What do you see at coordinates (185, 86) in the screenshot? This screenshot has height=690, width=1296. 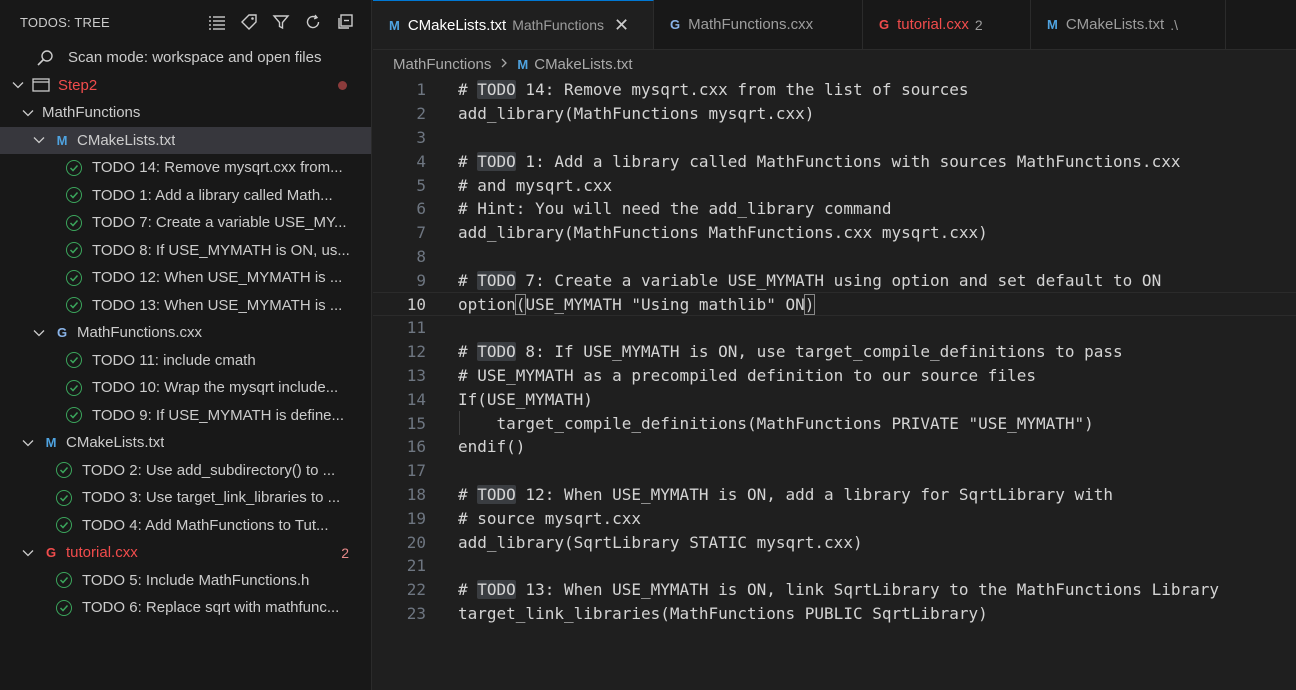 I see `tree-item-workspace: Step2` at bounding box center [185, 86].